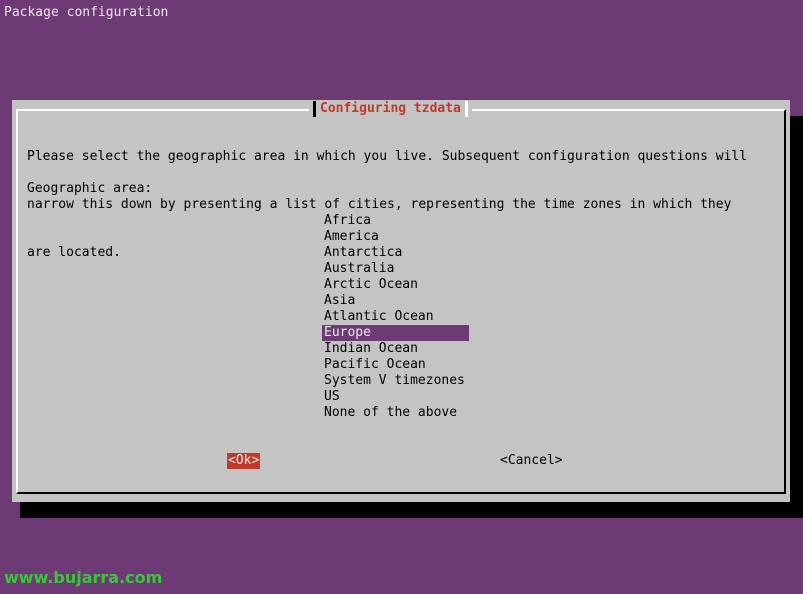 Image resolution: width=803 pixels, height=594 pixels. What do you see at coordinates (395, 397) in the screenshot?
I see `area-option-us: US` at bounding box center [395, 397].